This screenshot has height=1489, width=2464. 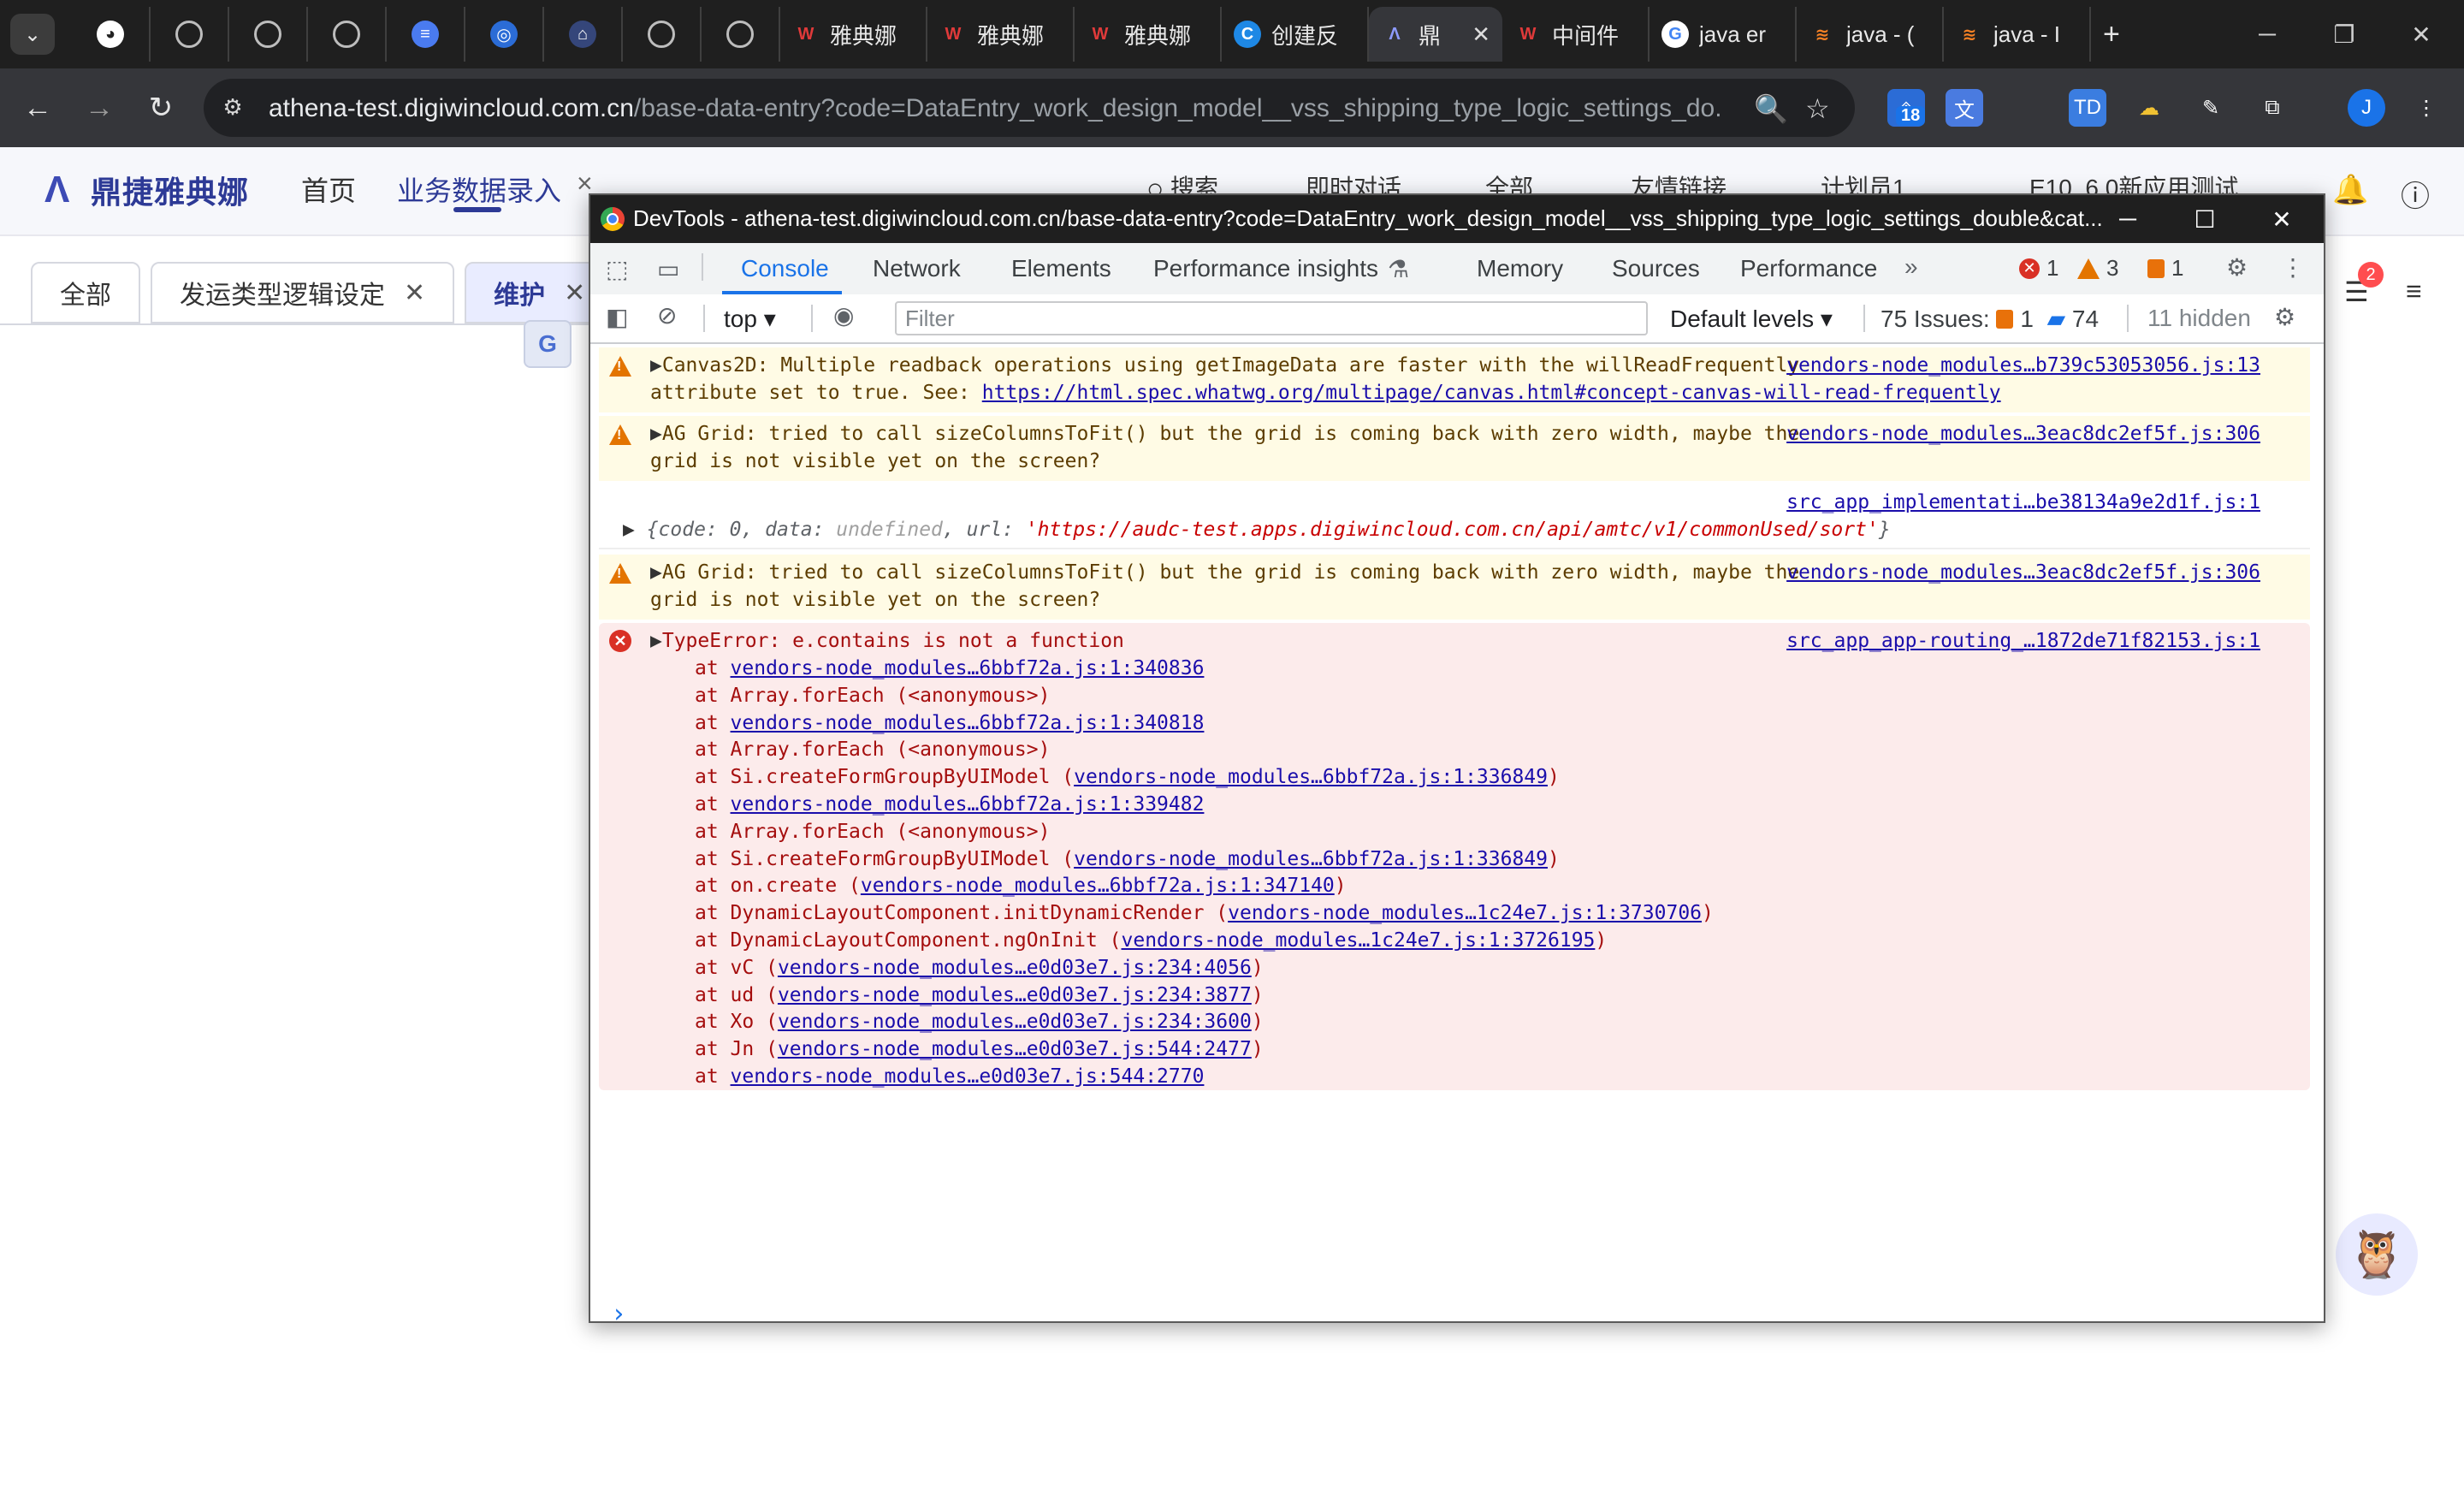 I want to click on error-count: ✕ 1, so click(x=2038, y=269).